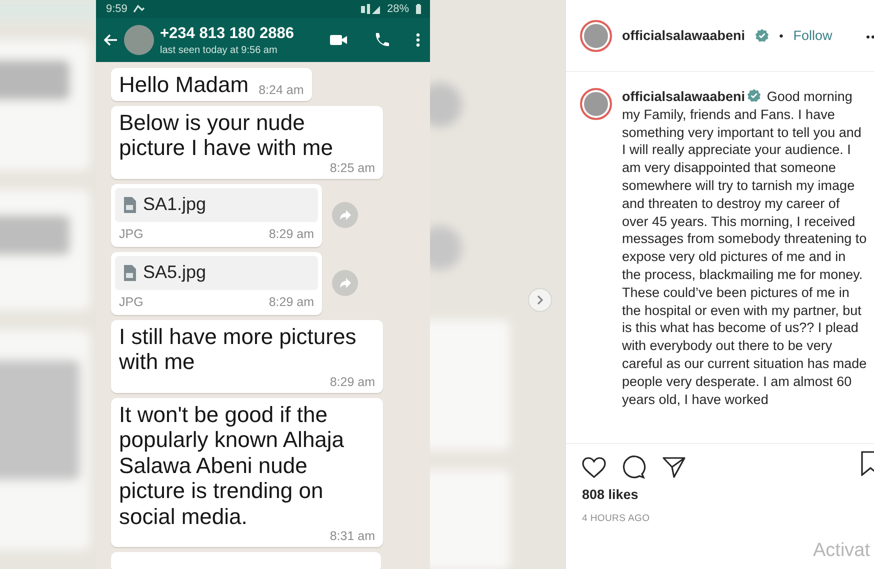 This screenshot has height=569, width=874. Describe the element at coordinates (684, 35) in the screenshot. I see `username: officialsalawaabeni` at that location.